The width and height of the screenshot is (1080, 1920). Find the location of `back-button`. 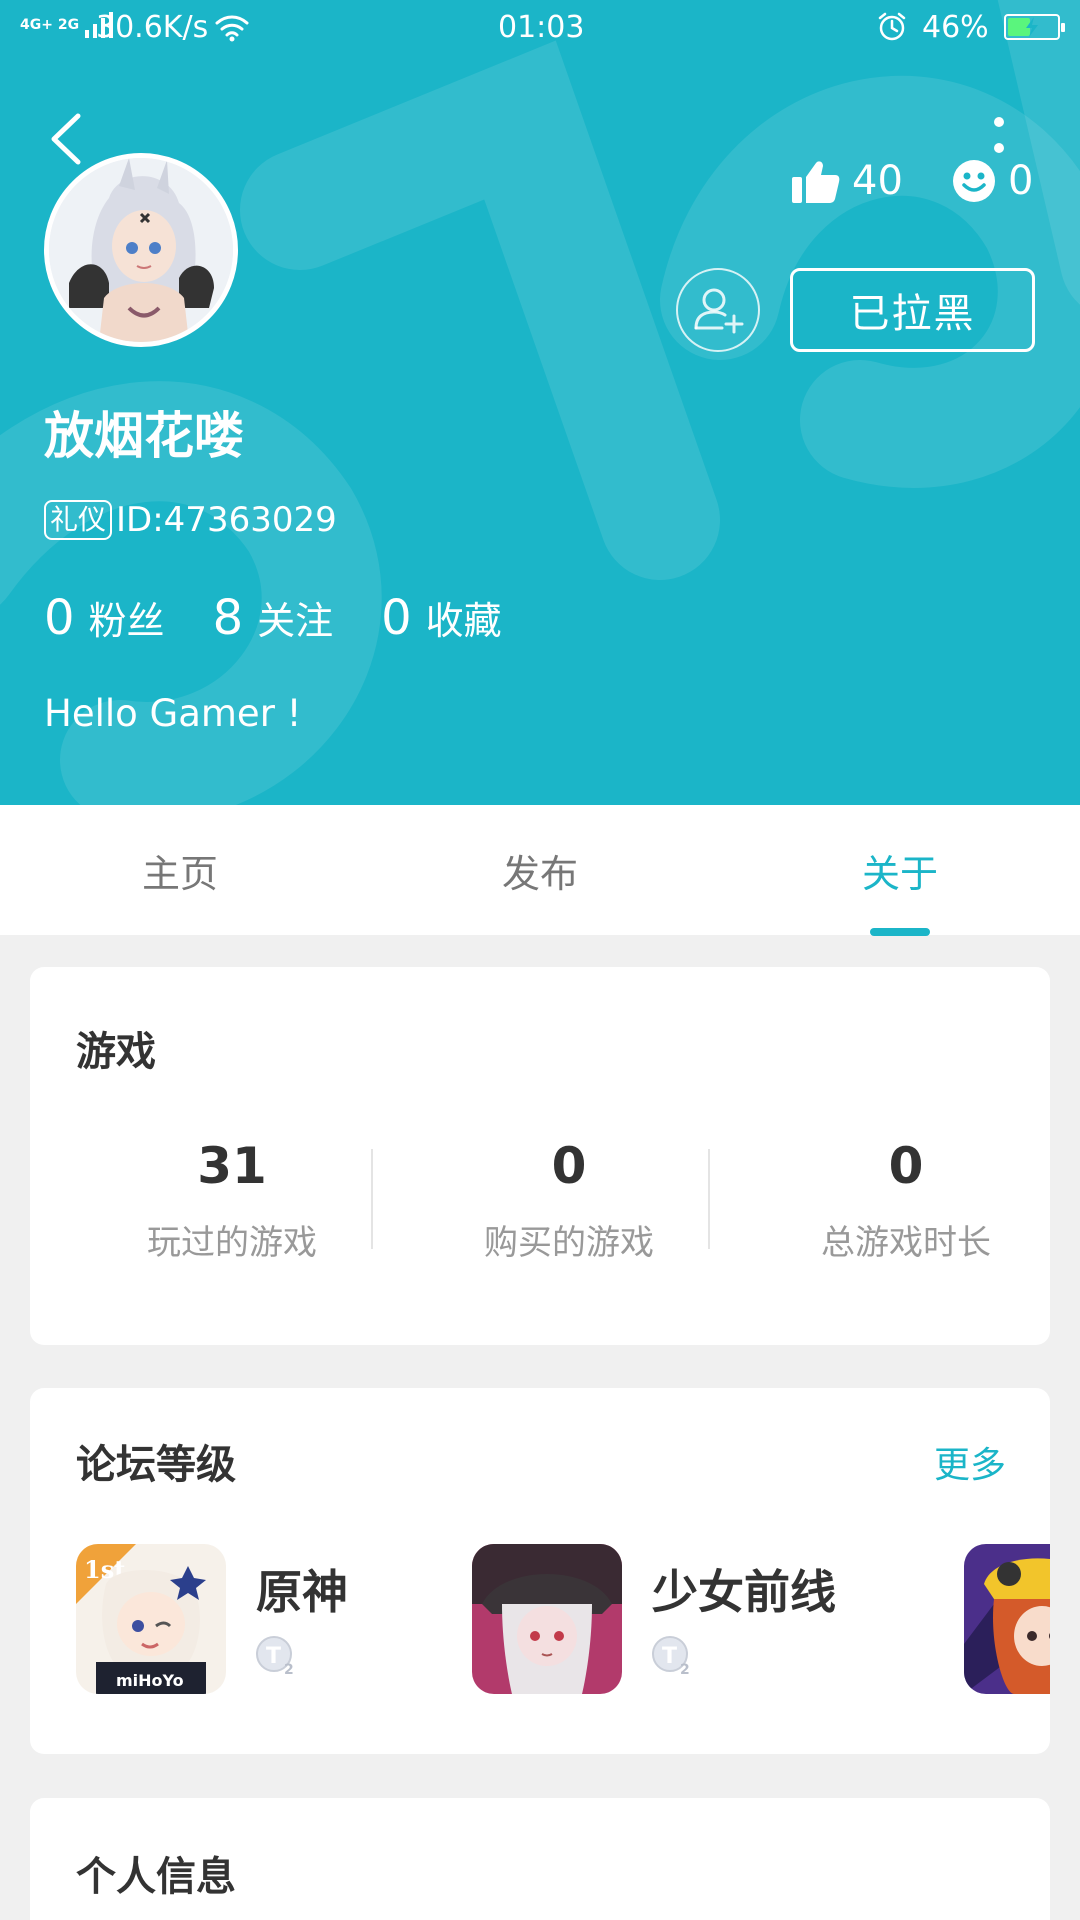

back-button is located at coordinates (65, 139).